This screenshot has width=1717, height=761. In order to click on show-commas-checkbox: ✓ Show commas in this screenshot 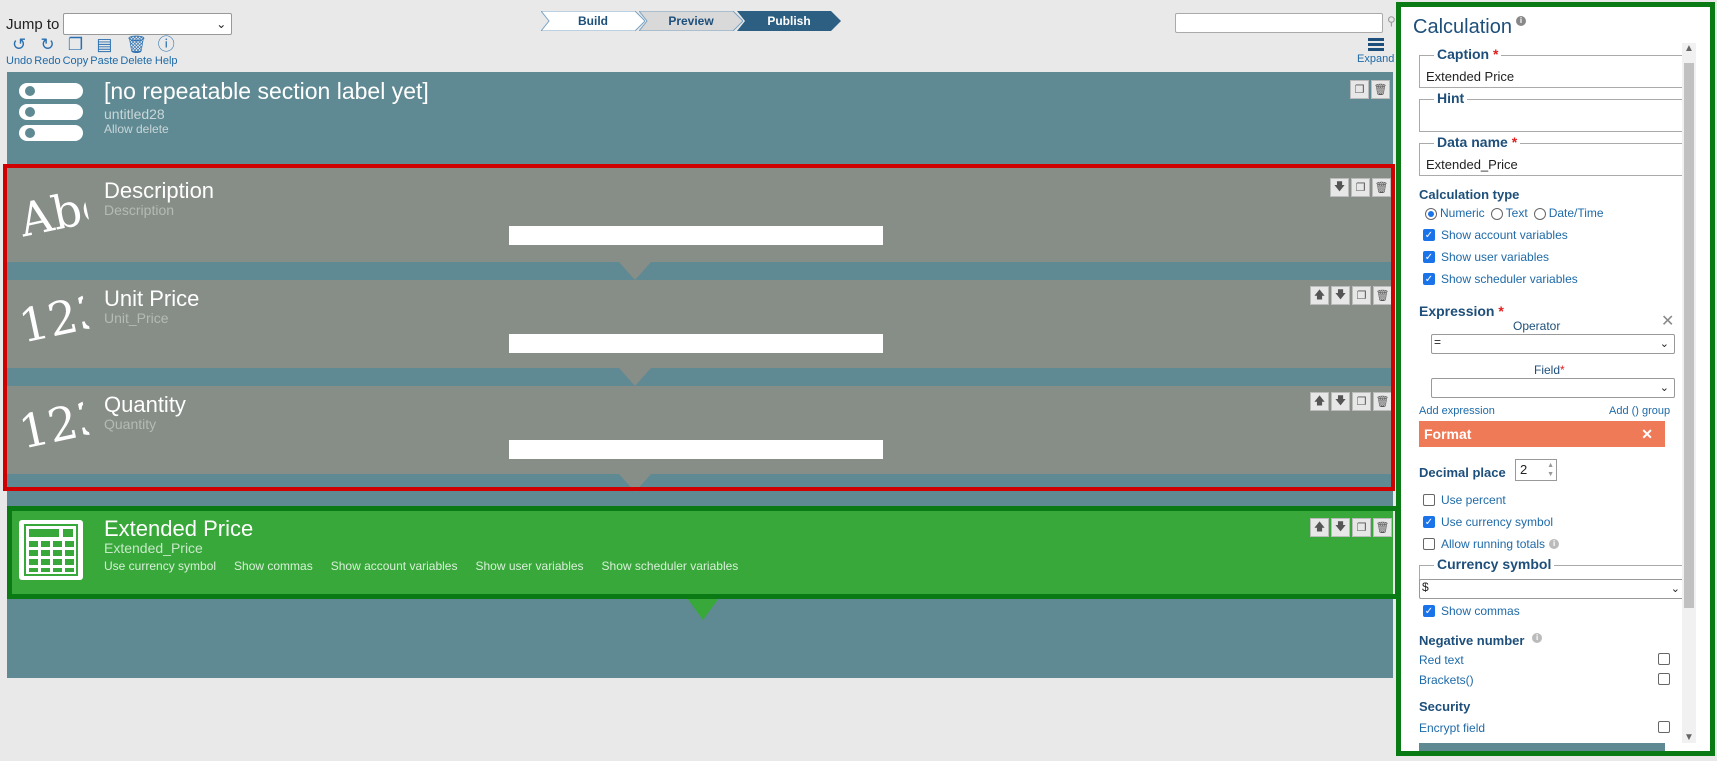, I will do `click(1471, 611)`.